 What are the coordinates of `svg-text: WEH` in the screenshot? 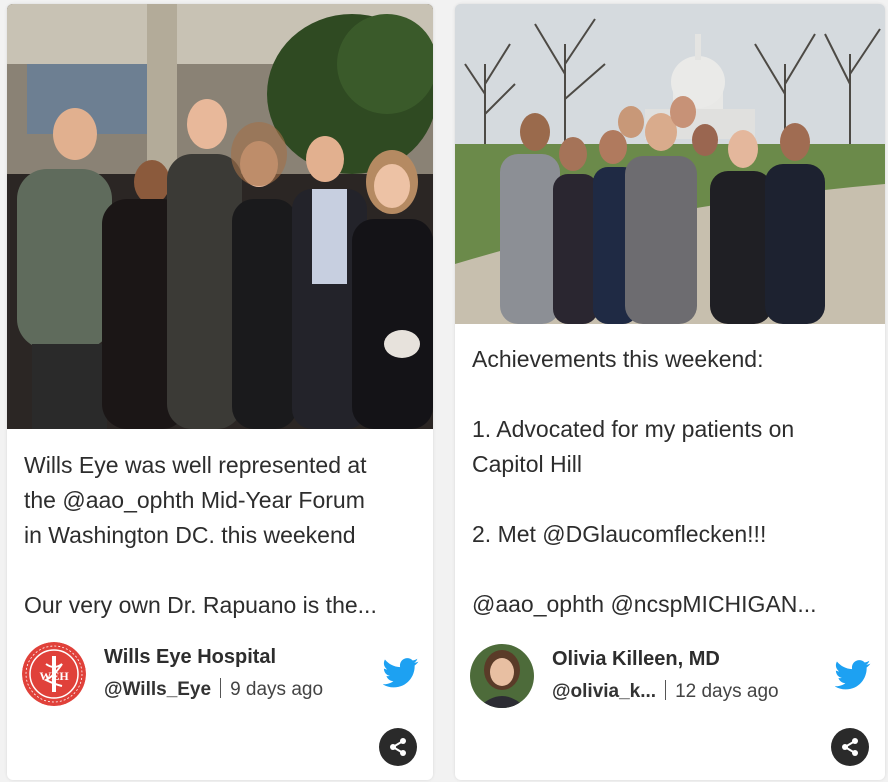 It's located at (54, 676).